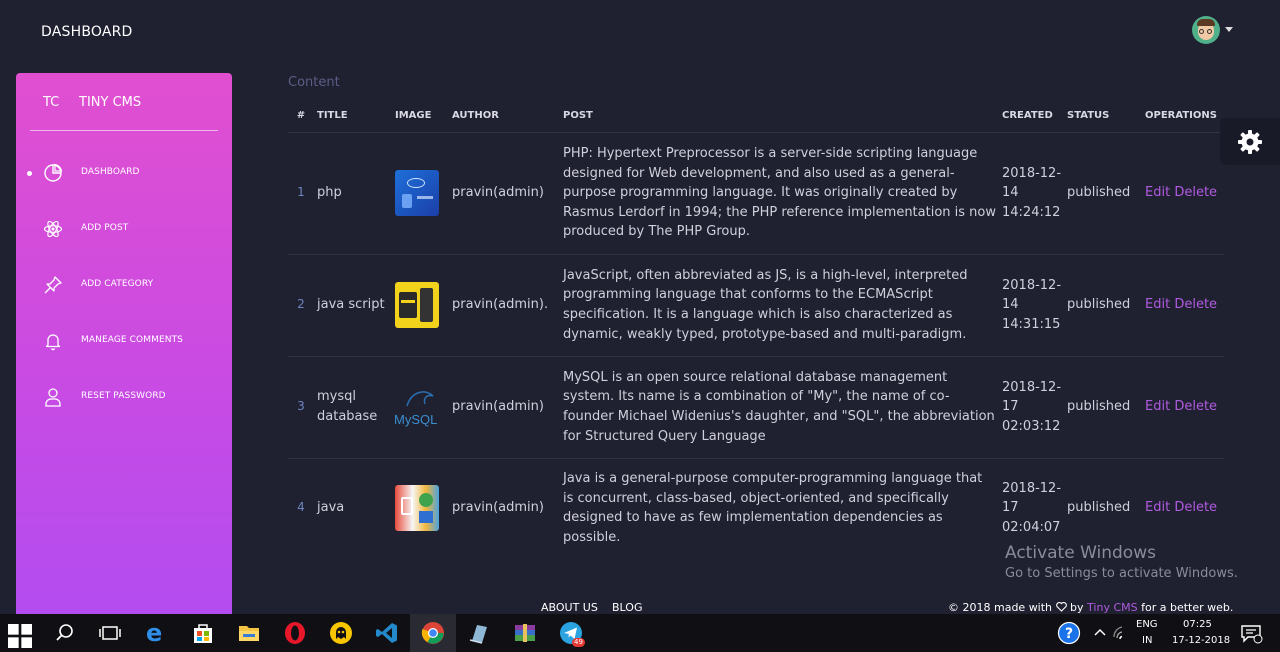  Describe the element at coordinates (117, 284) in the screenshot. I see `sidebar-item-label: ADD CATEGORY` at that location.